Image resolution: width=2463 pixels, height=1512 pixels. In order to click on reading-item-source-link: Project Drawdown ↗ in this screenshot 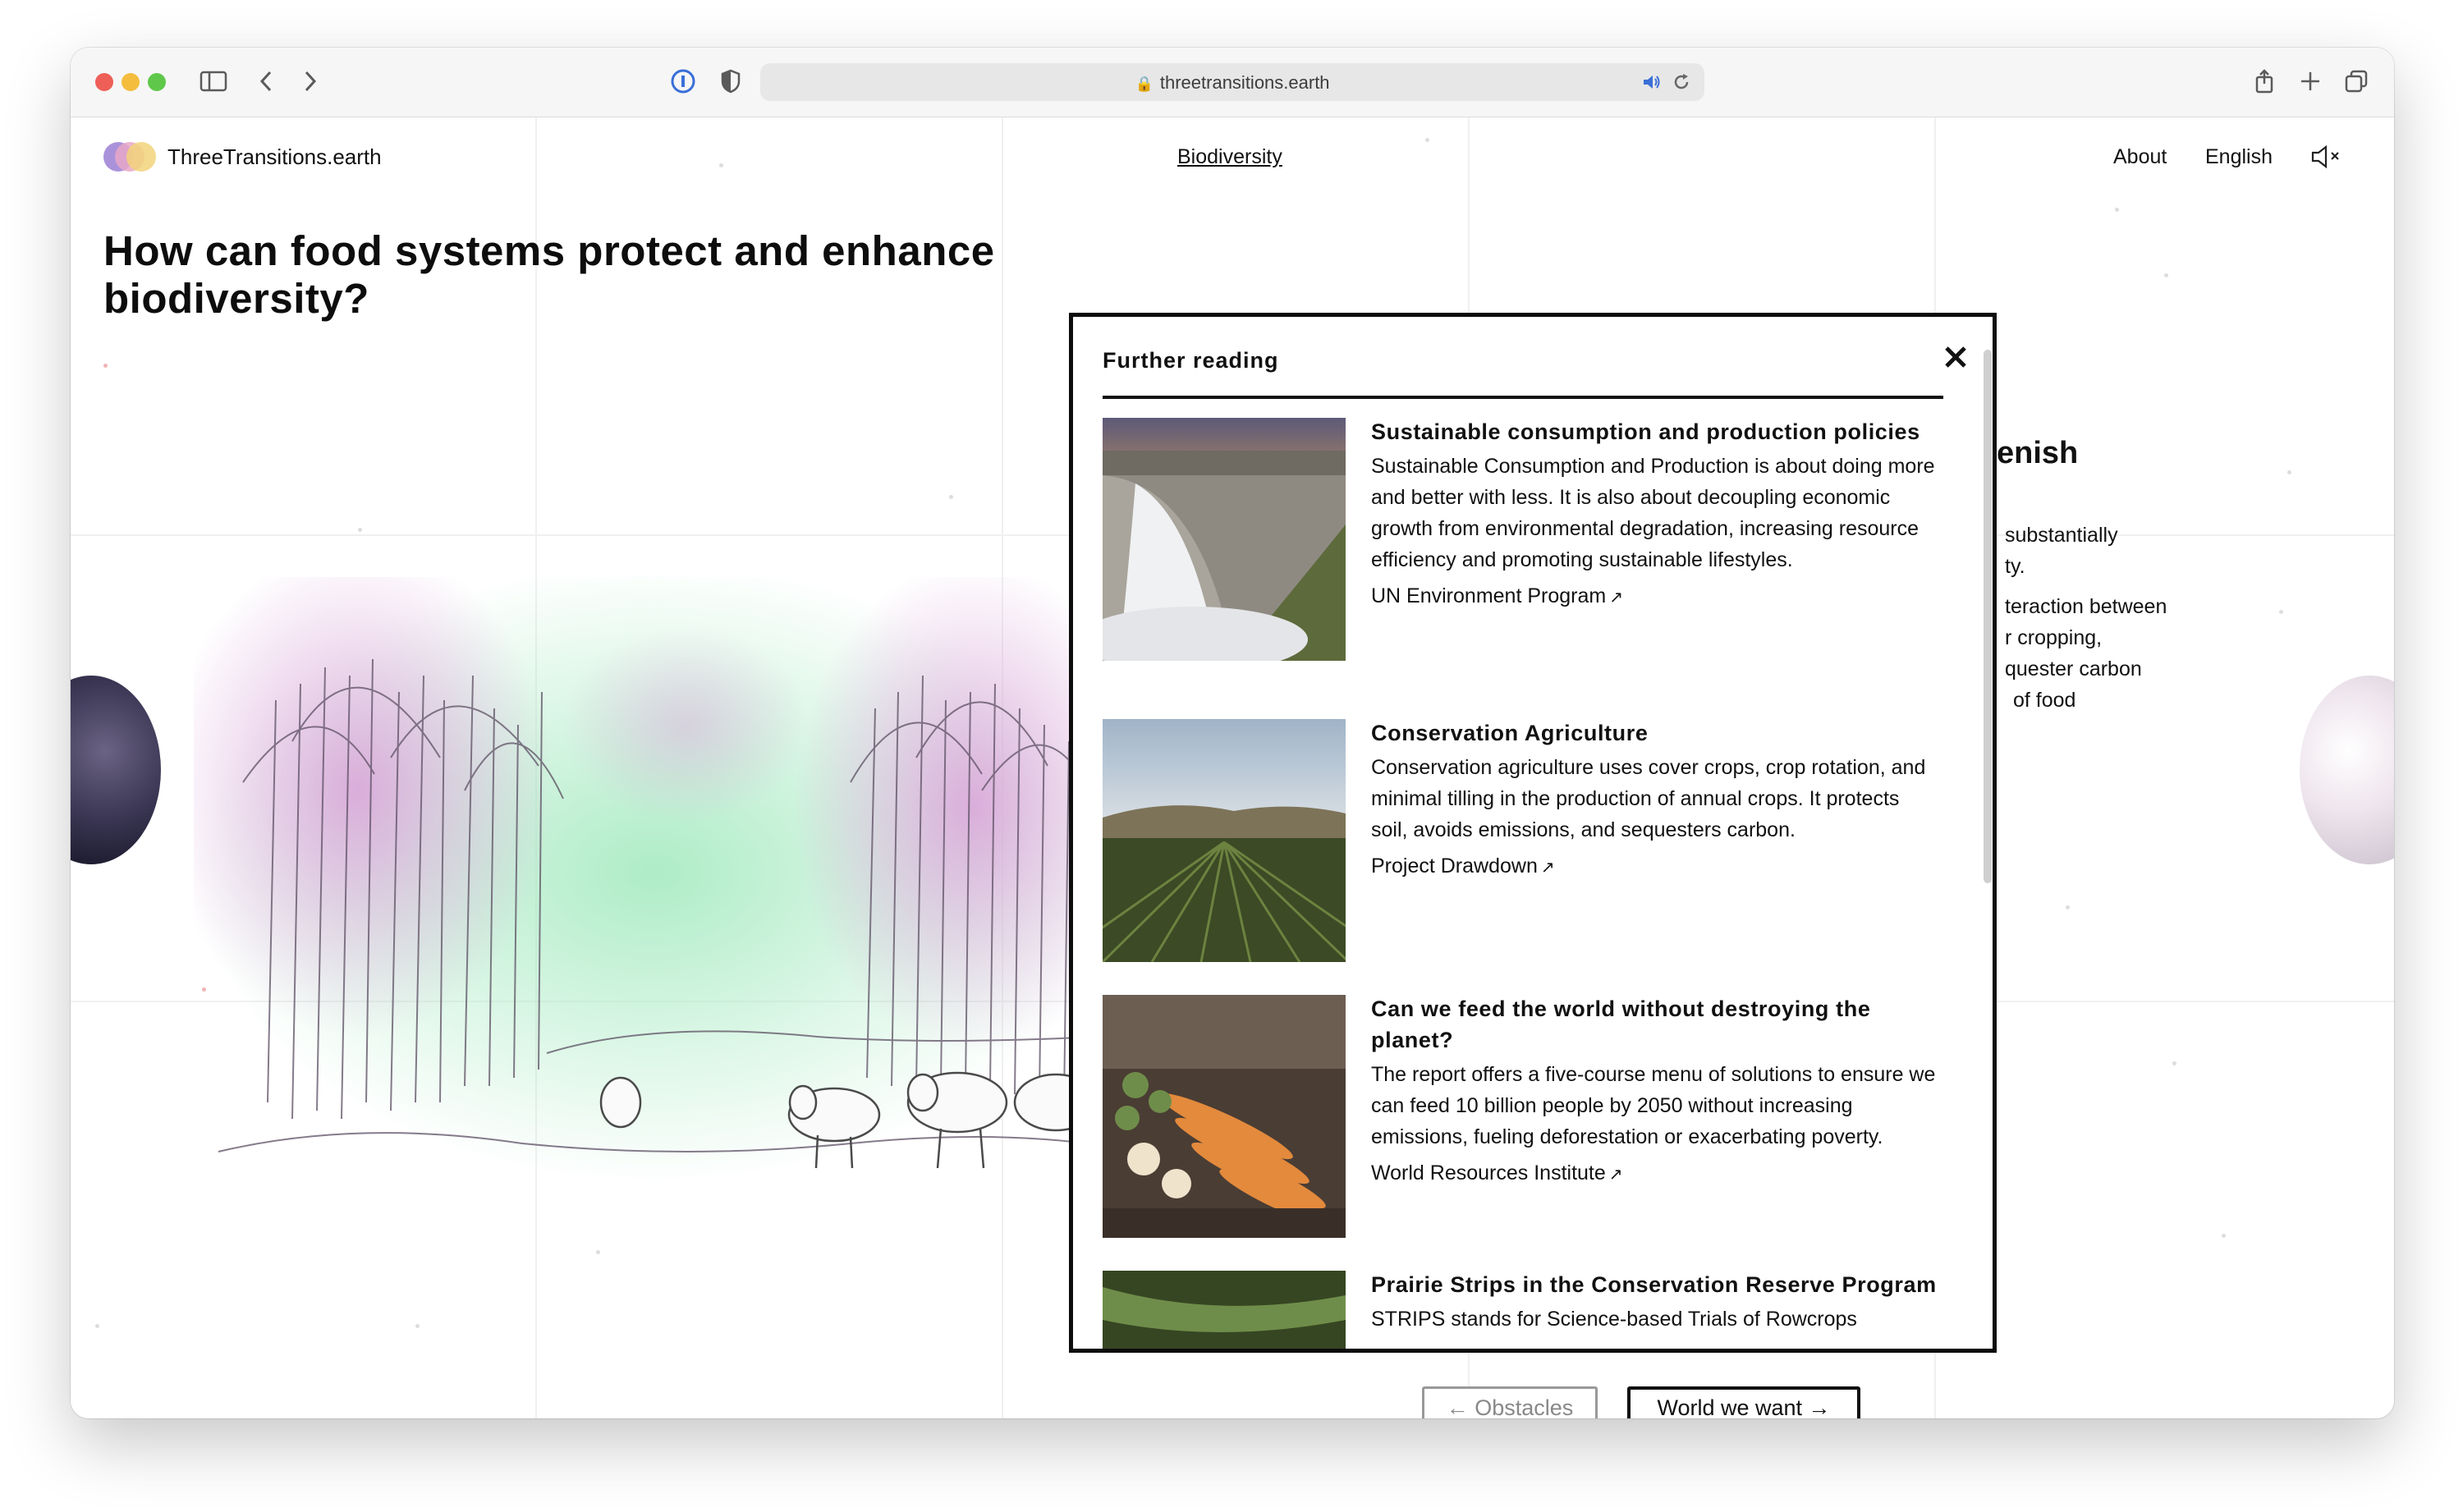, I will do `click(1654, 866)`.